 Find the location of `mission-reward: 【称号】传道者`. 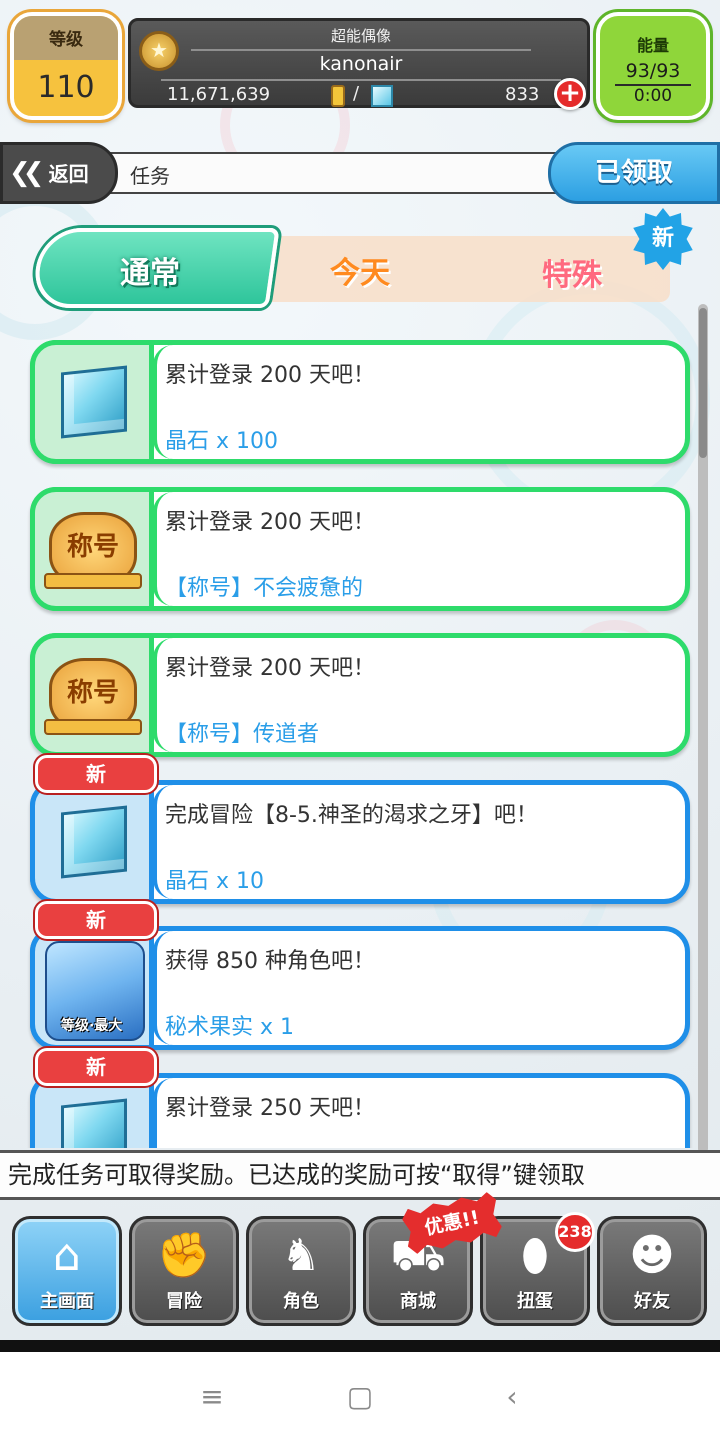

mission-reward: 【称号】传道者 is located at coordinates (242, 734).